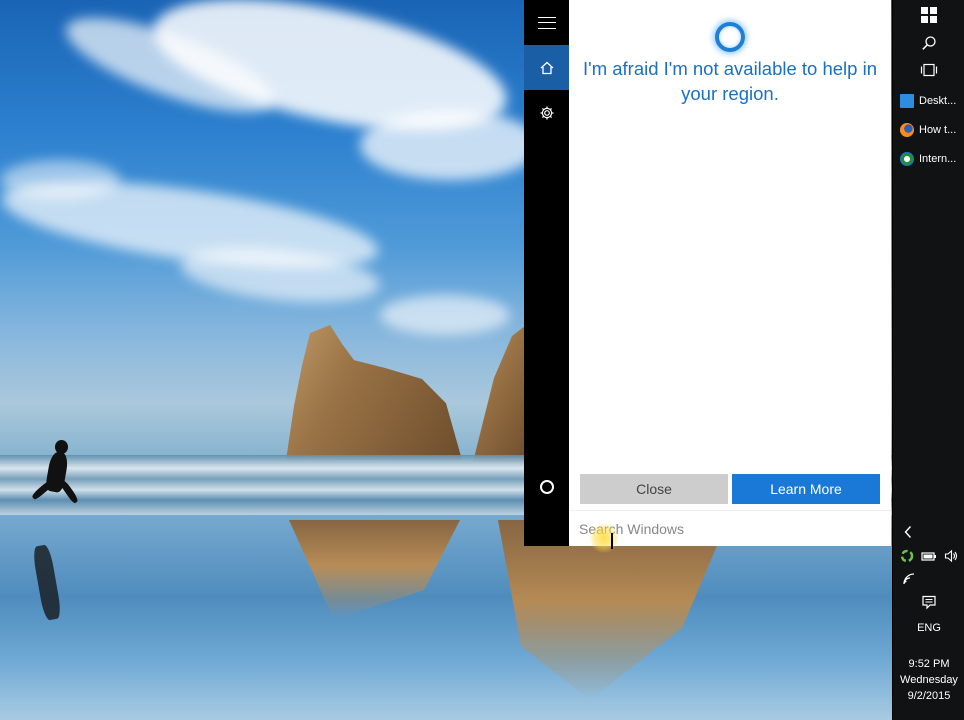 The image size is (964, 720). I want to click on clock-date: 9/2/2015, so click(928, 696).